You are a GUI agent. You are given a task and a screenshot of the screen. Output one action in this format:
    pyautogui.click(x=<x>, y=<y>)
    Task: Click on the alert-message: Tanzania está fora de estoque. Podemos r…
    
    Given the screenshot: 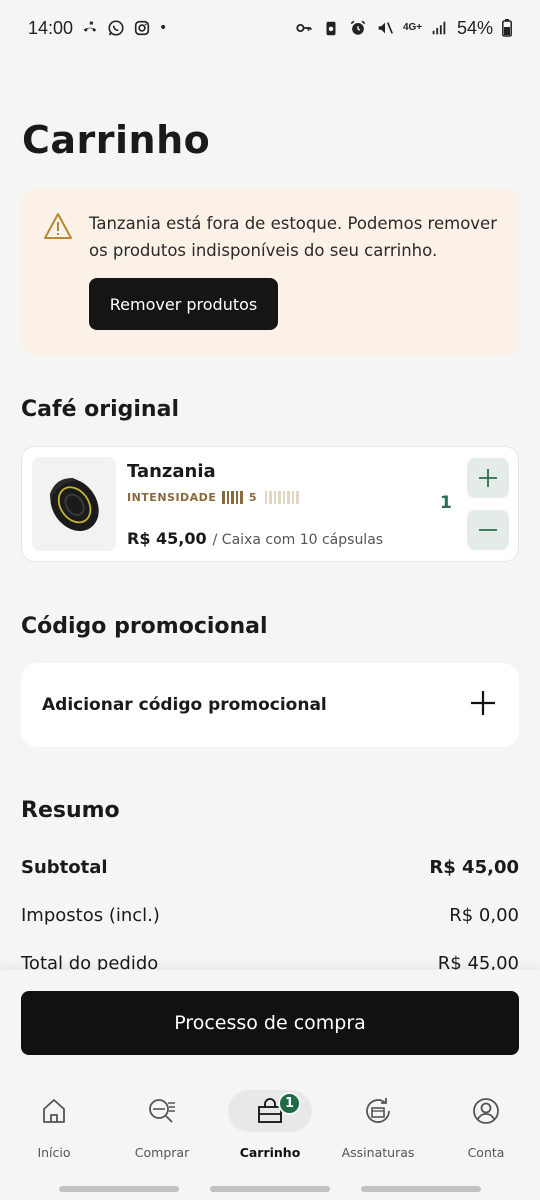 What is the action you would take?
    pyautogui.click(x=293, y=237)
    